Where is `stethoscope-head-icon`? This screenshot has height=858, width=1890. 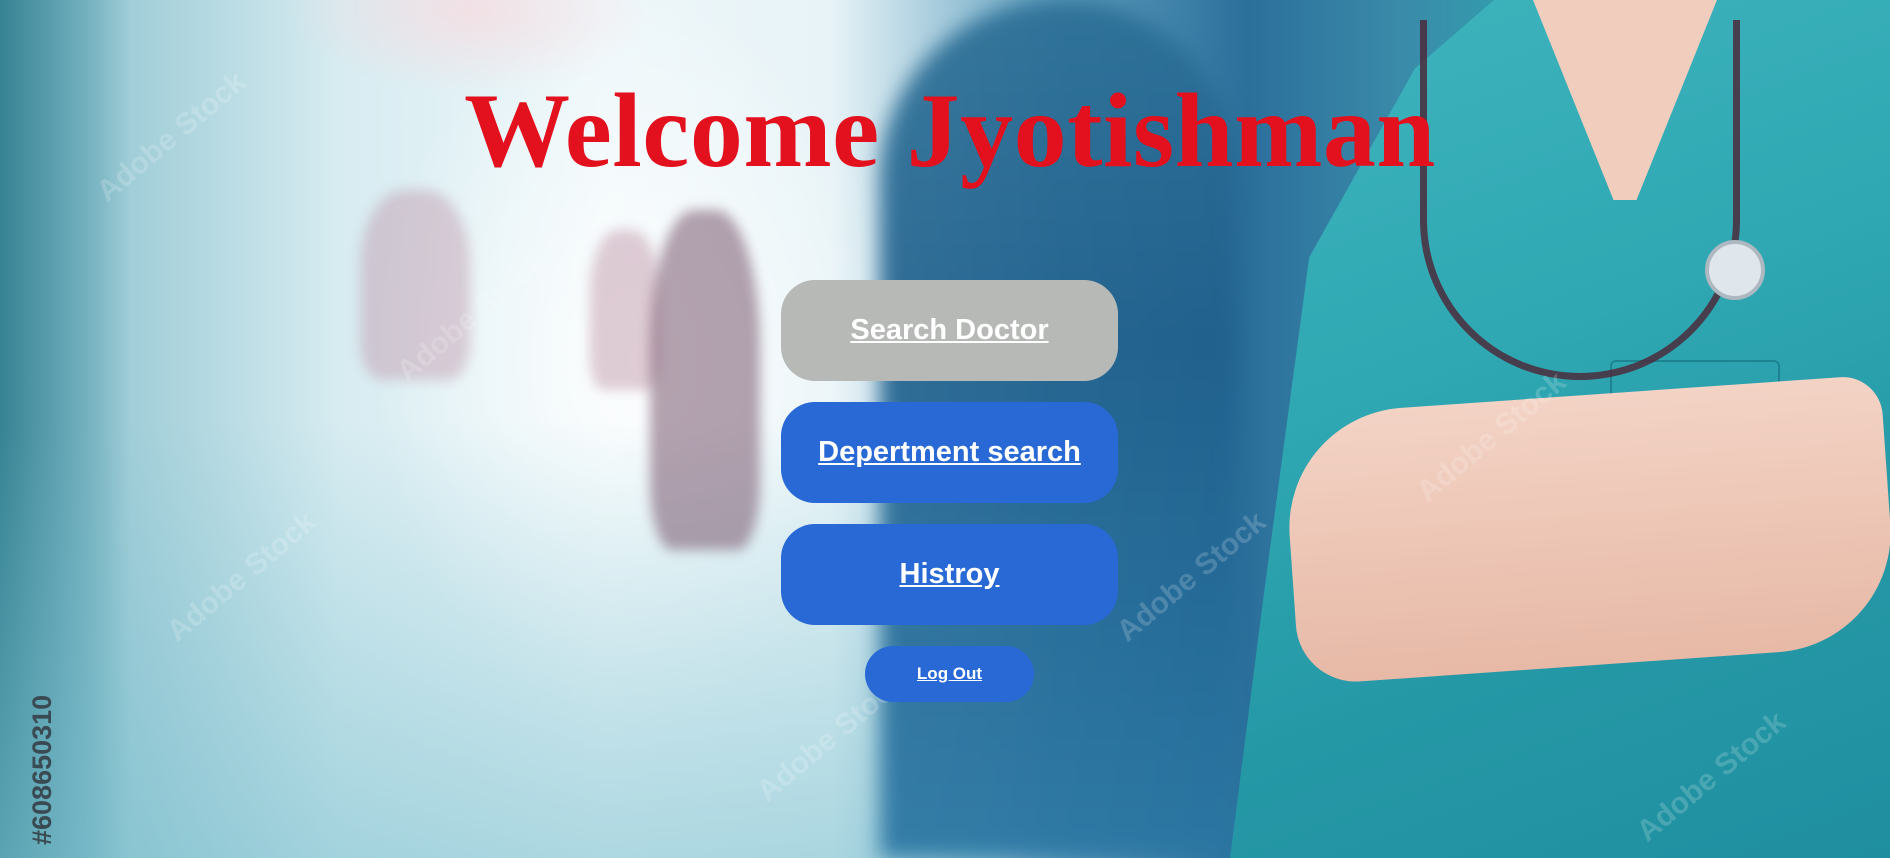
stethoscope-head-icon is located at coordinates (1735, 270).